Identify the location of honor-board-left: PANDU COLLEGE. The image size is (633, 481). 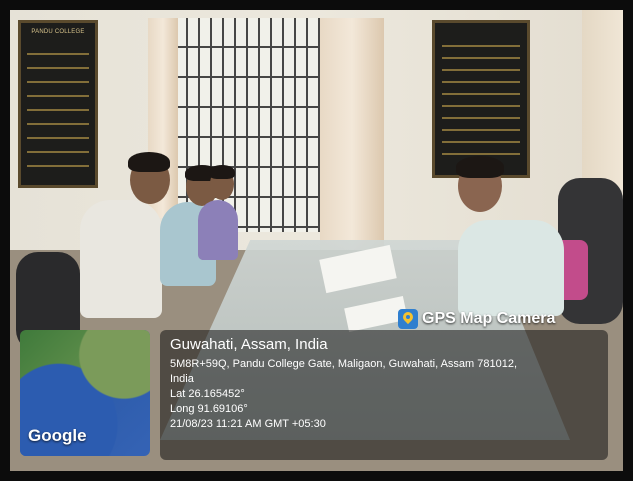
(58, 104).